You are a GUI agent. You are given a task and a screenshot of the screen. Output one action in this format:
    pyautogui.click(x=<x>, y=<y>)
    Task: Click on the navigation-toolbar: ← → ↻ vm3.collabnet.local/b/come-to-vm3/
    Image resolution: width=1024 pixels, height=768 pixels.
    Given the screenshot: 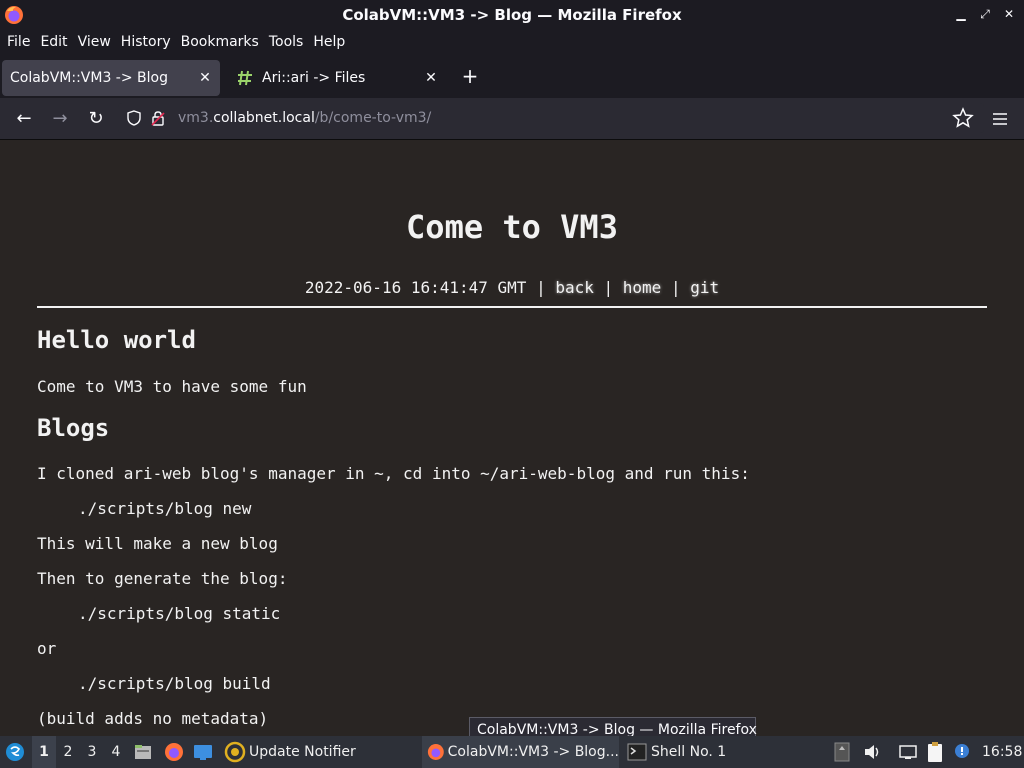 What is the action you would take?
    pyautogui.click(x=512, y=119)
    